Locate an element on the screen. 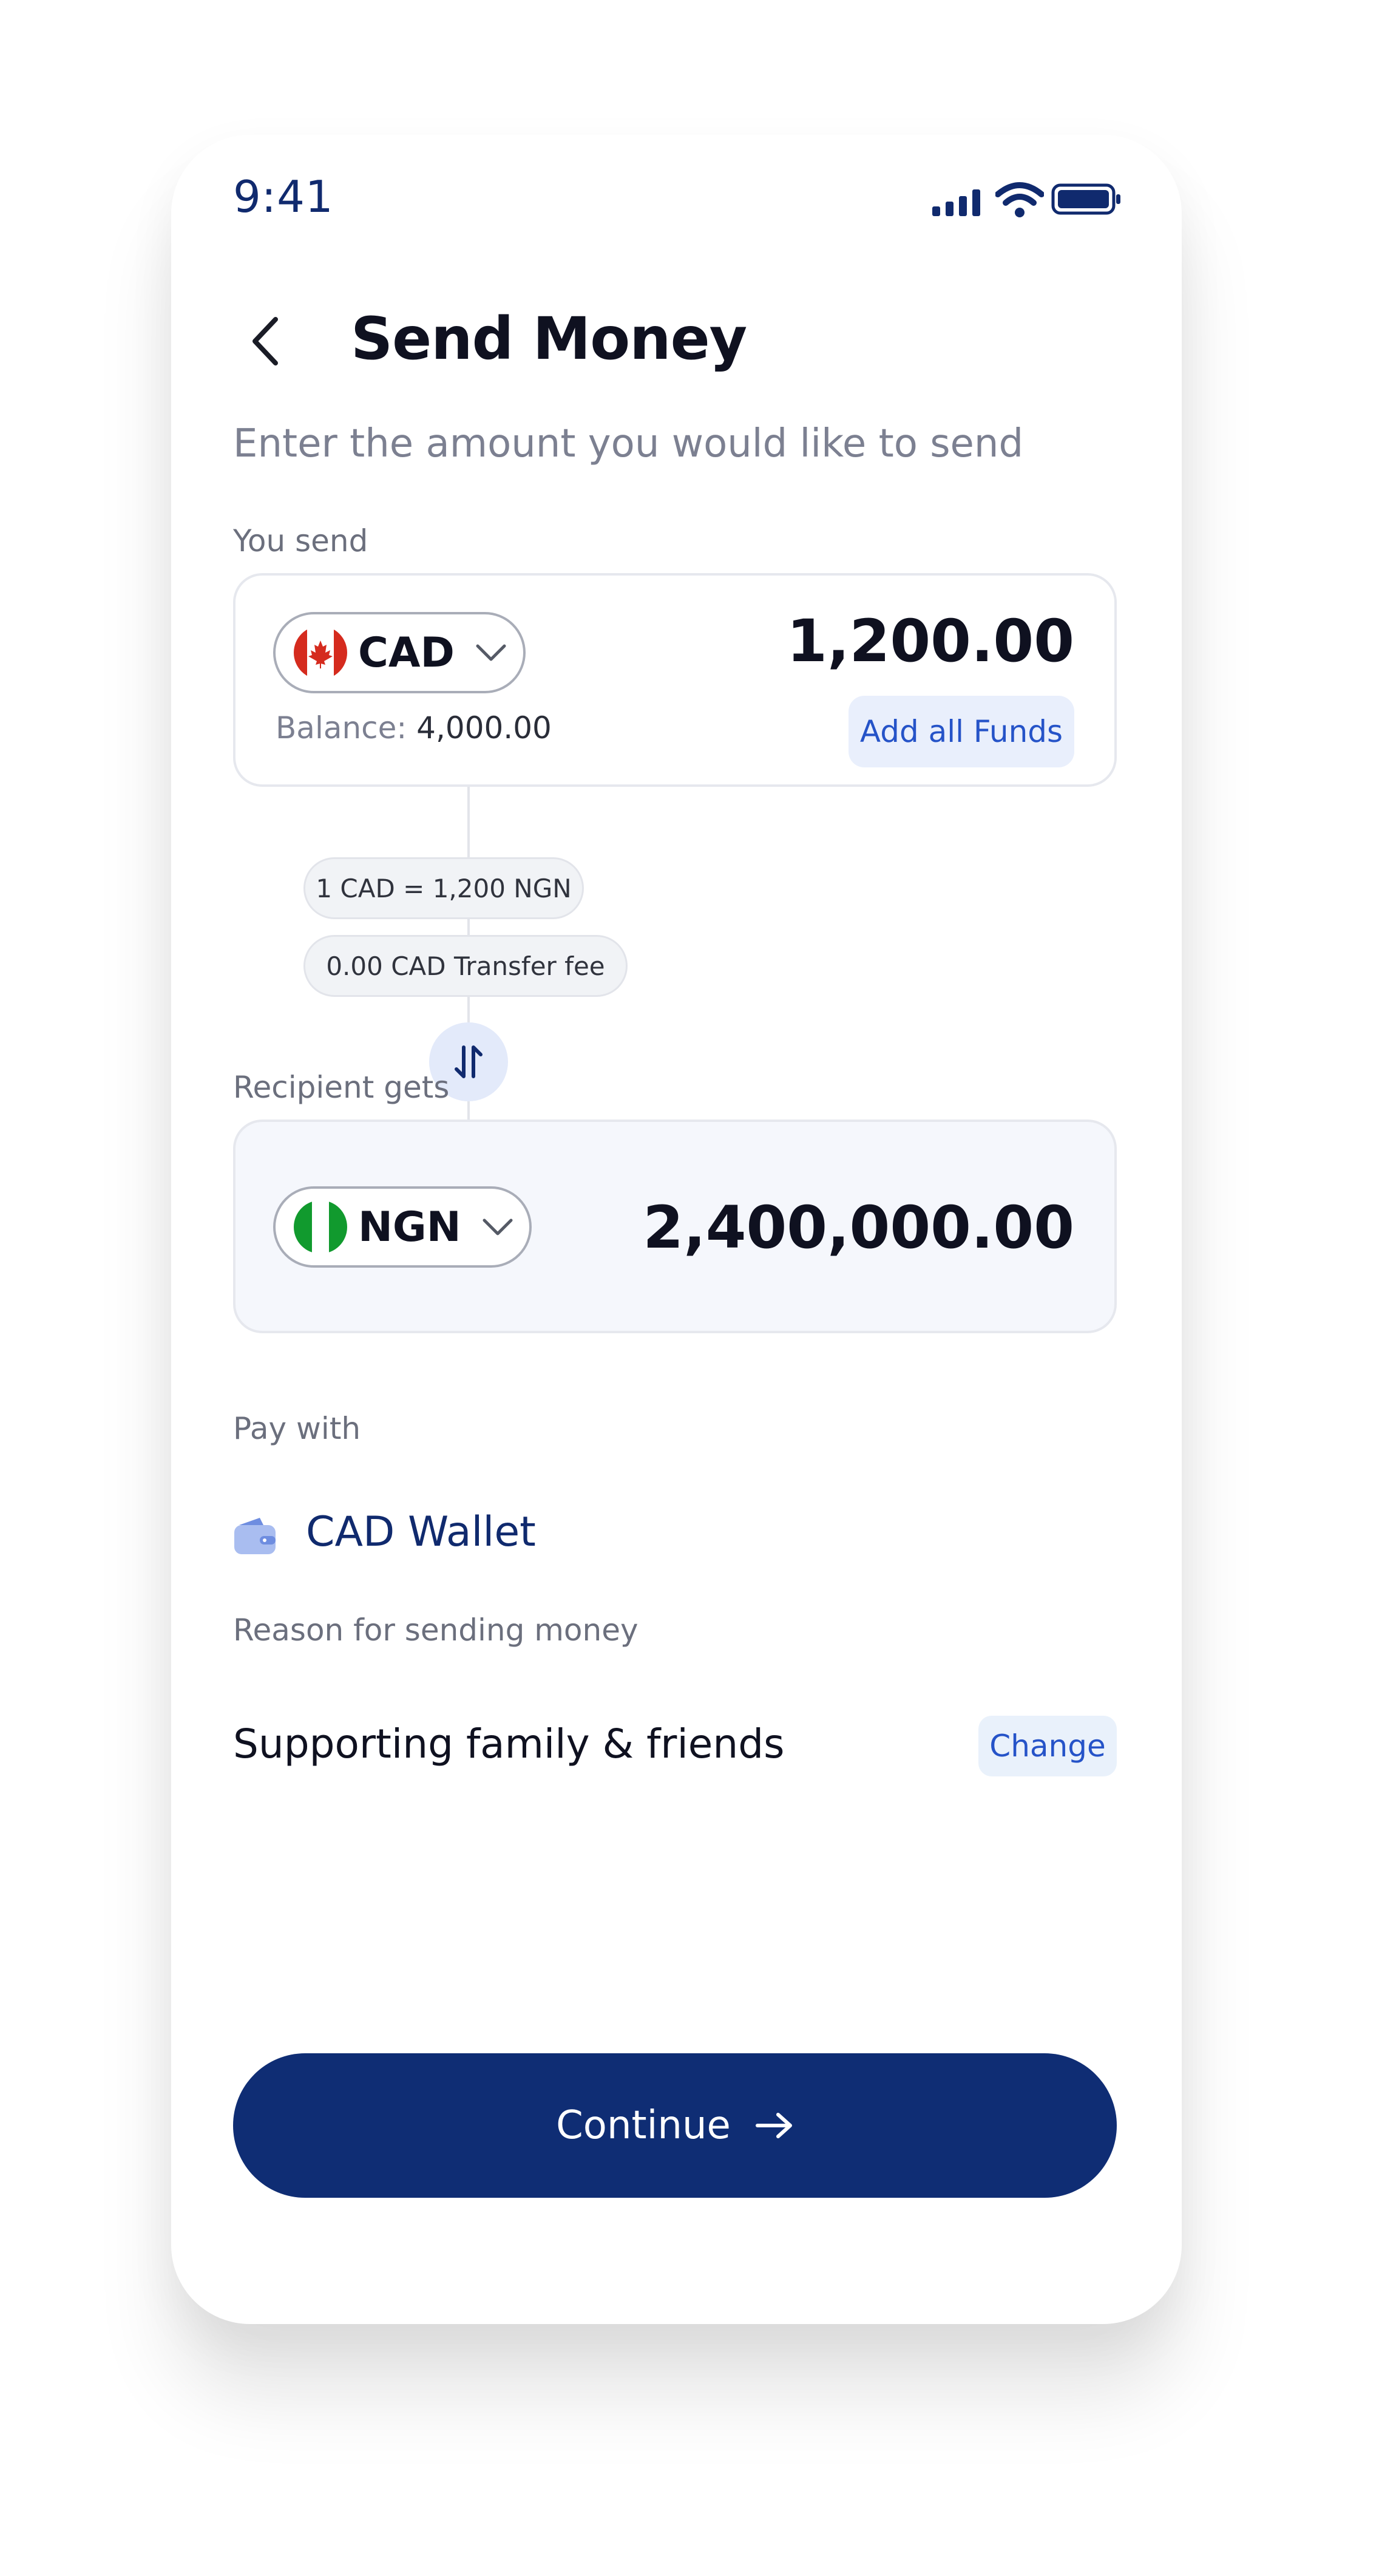 The height and width of the screenshot is (2576, 1399). nigeria-flag-icon is located at coordinates (320, 1227).